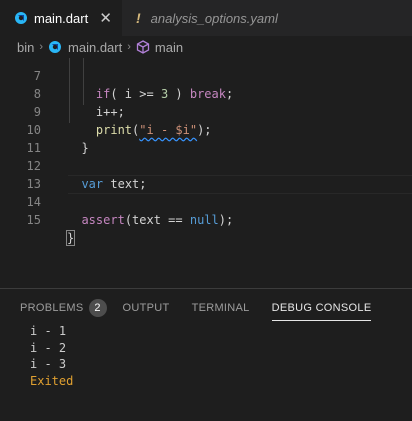 Image resolution: width=412 pixels, height=421 pixels. Describe the element at coordinates (25, 47) in the screenshot. I see `breadcrumb-item-bin: bin` at that location.